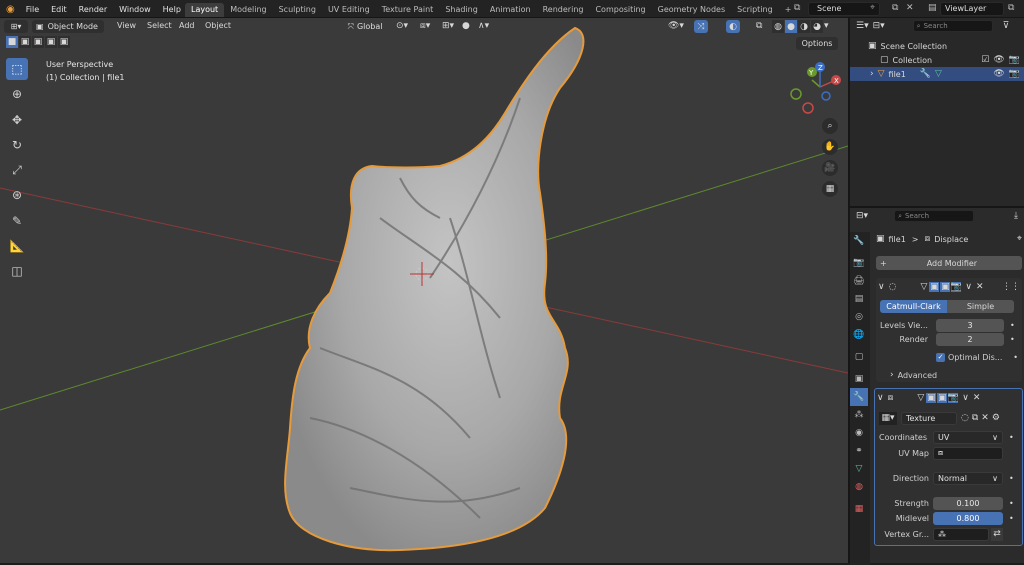 The height and width of the screenshot is (565, 1024). What do you see at coordinates (830, 126) in the screenshot?
I see `zoom-icon: ⌕` at bounding box center [830, 126].